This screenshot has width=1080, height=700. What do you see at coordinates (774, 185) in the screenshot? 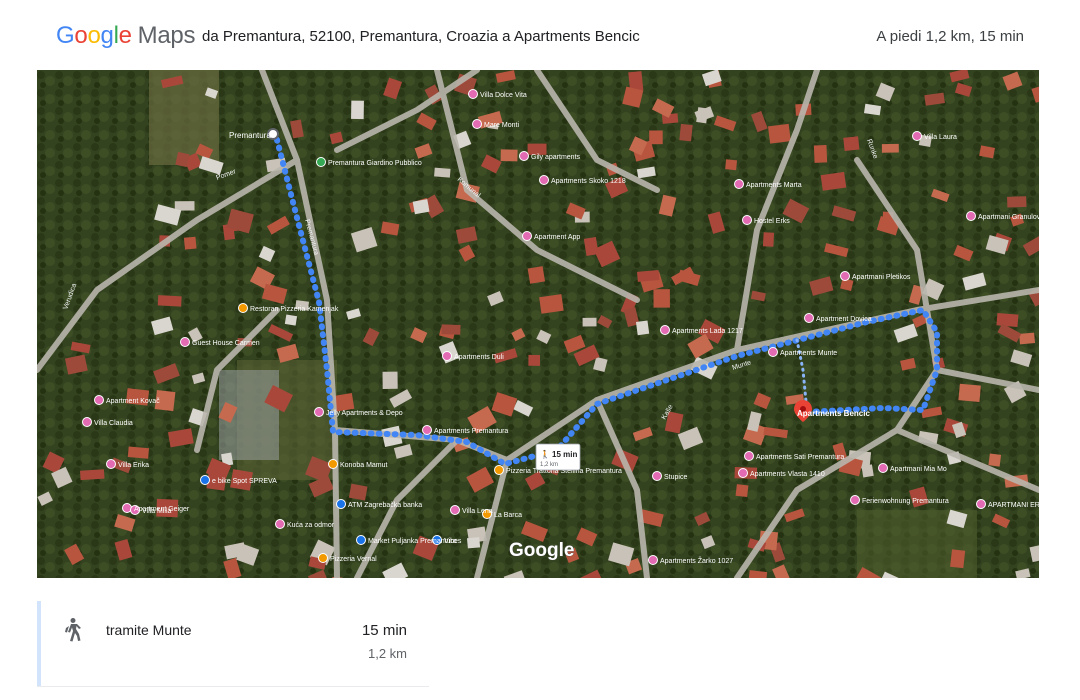
I see `place-label: Apartments Marta` at bounding box center [774, 185].